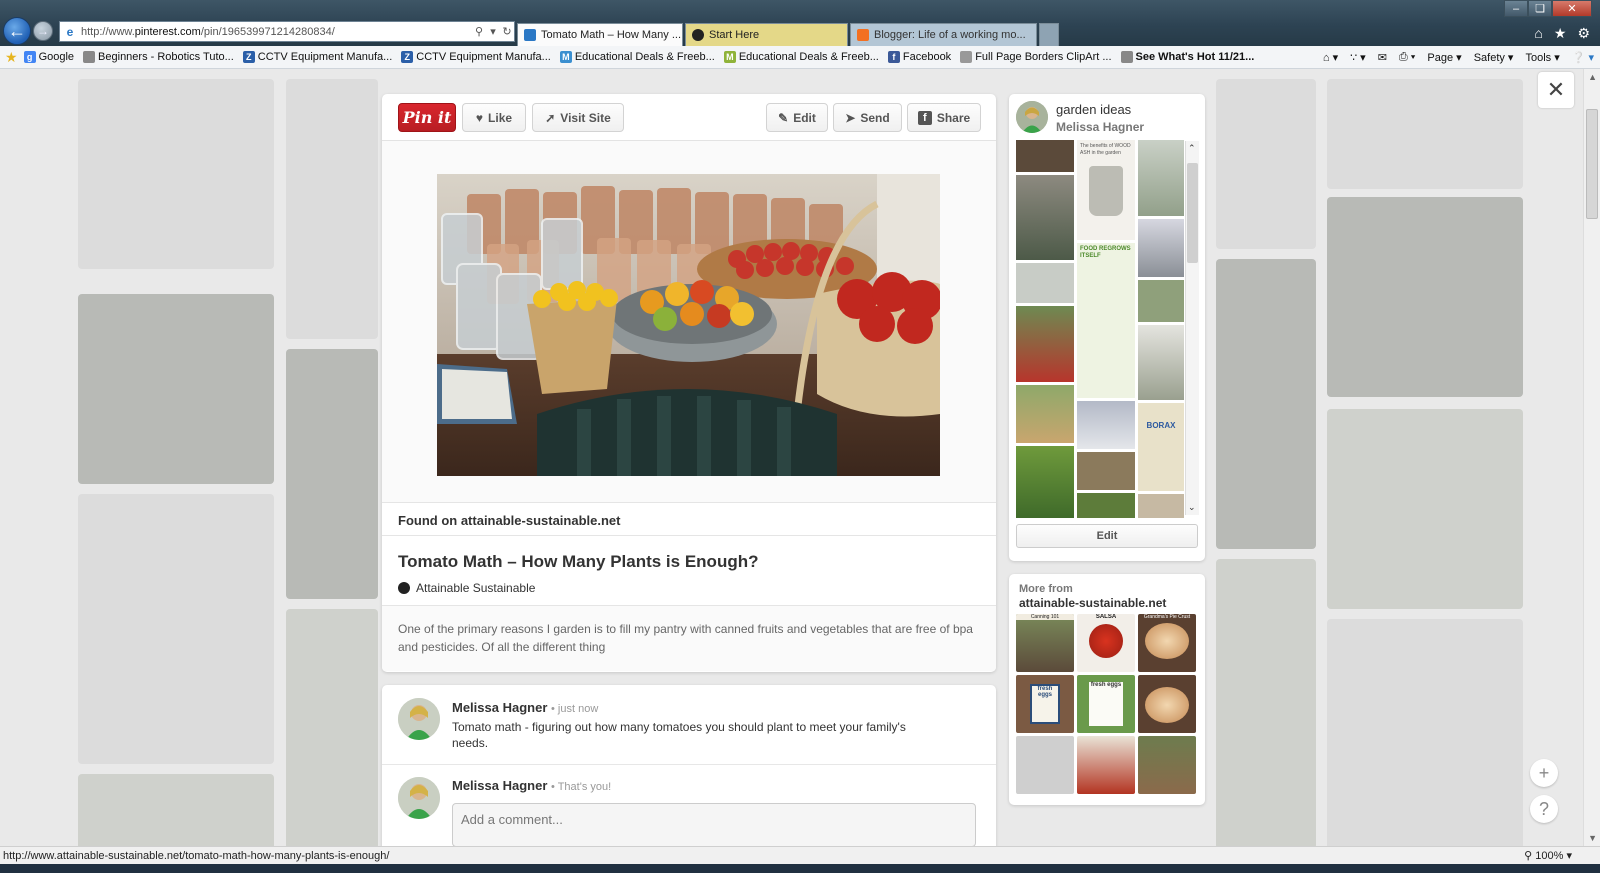 The height and width of the screenshot is (873, 1600). I want to click on chevron-up-icon: ▲, so click(1592, 77).